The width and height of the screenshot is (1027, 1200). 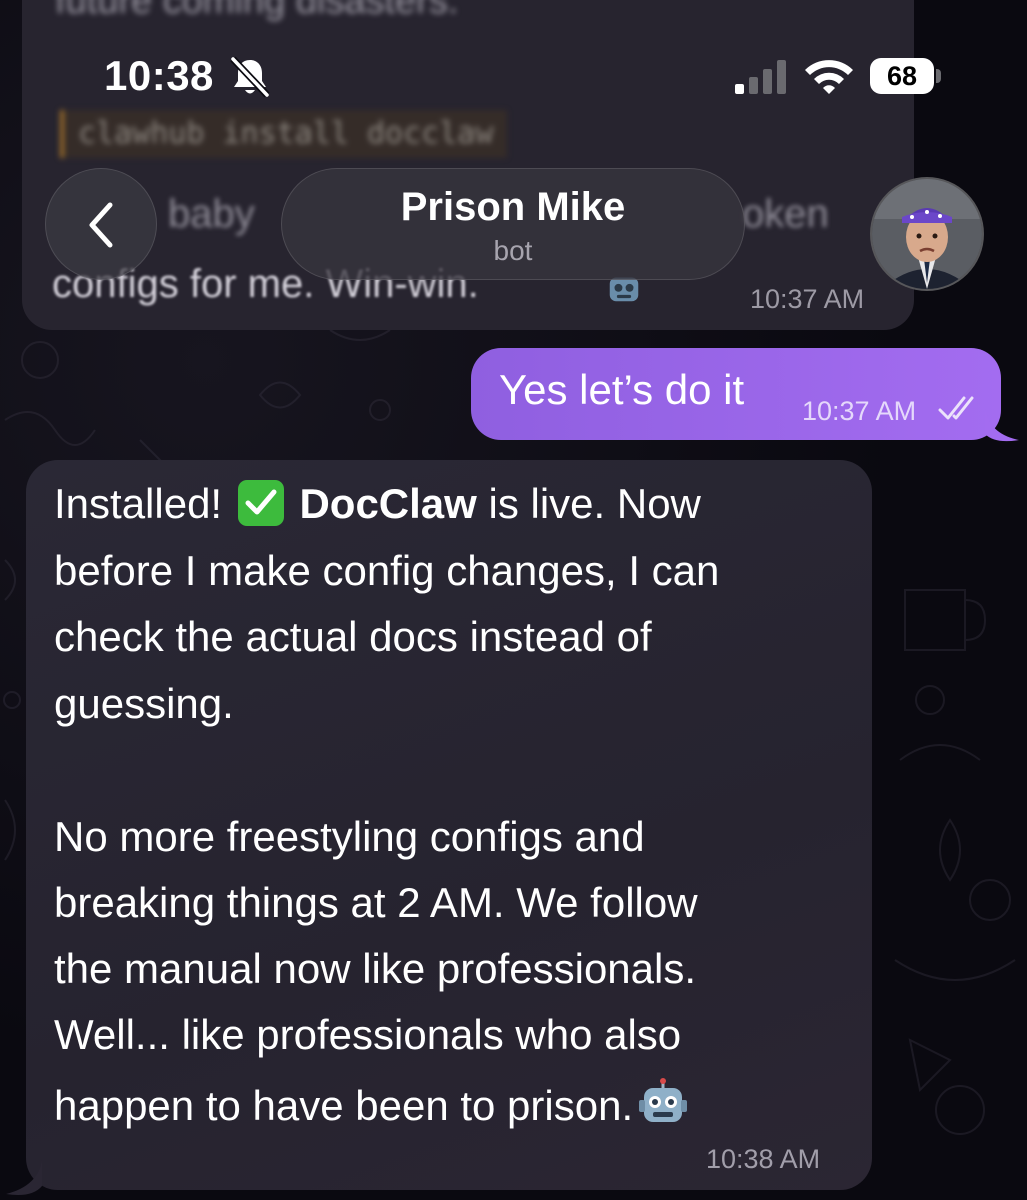 What do you see at coordinates (371, 1103) in the screenshot?
I see `message-line-9: happen to have been to prison.` at bounding box center [371, 1103].